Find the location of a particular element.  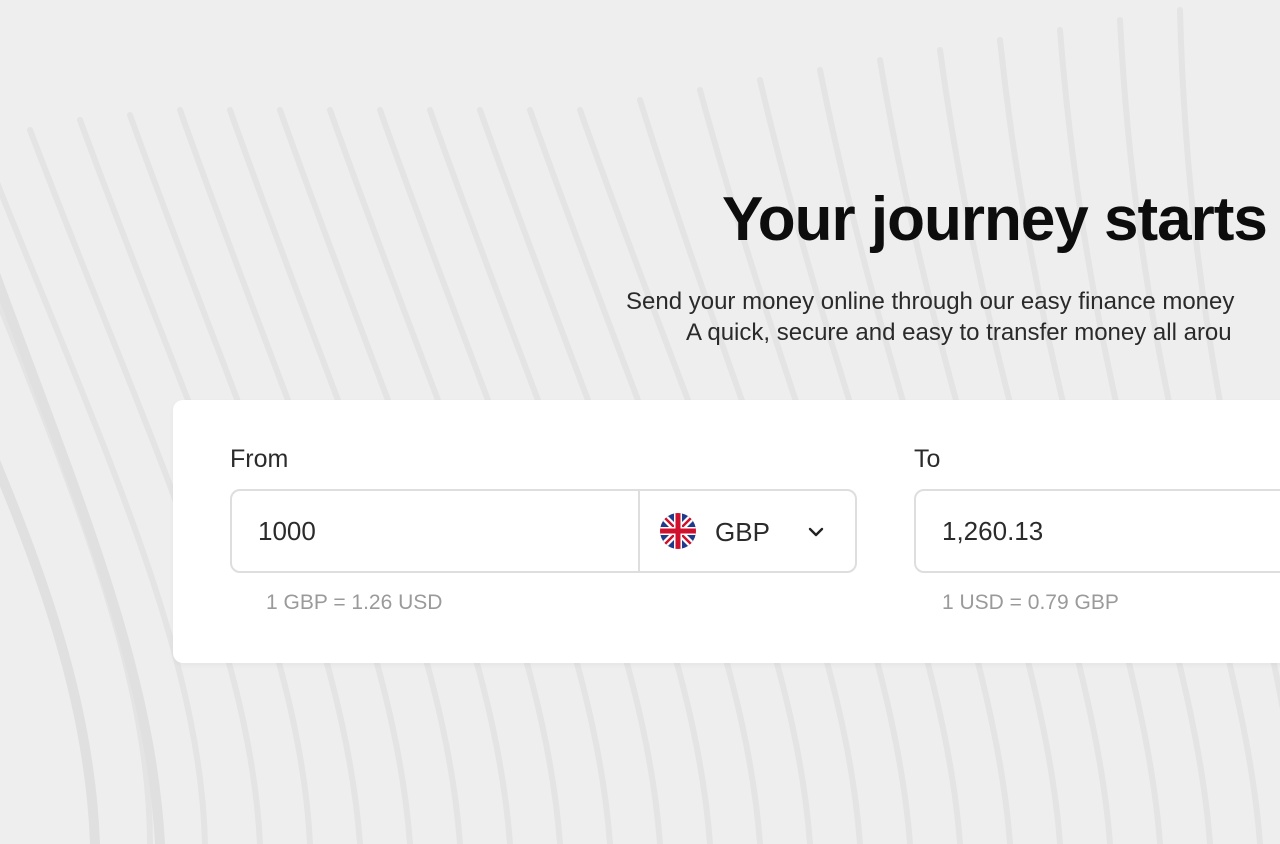

from-amount-input is located at coordinates (438, 531).